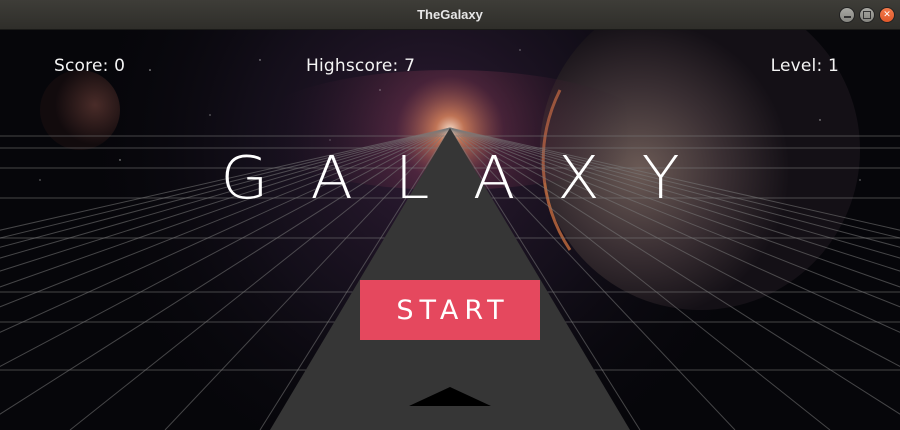 The height and width of the screenshot is (430, 900). Describe the element at coordinates (450, 310) in the screenshot. I see `start-button: START` at that location.